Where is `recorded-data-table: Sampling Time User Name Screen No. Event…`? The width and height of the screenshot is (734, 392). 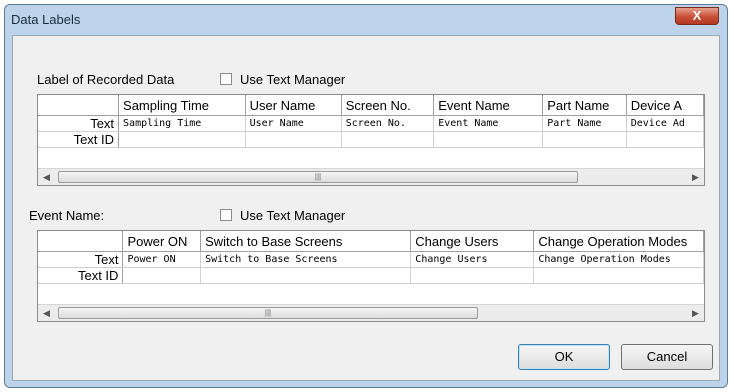
recorded-data-table: Sampling Time User Name Screen No. Event… is located at coordinates (371, 121).